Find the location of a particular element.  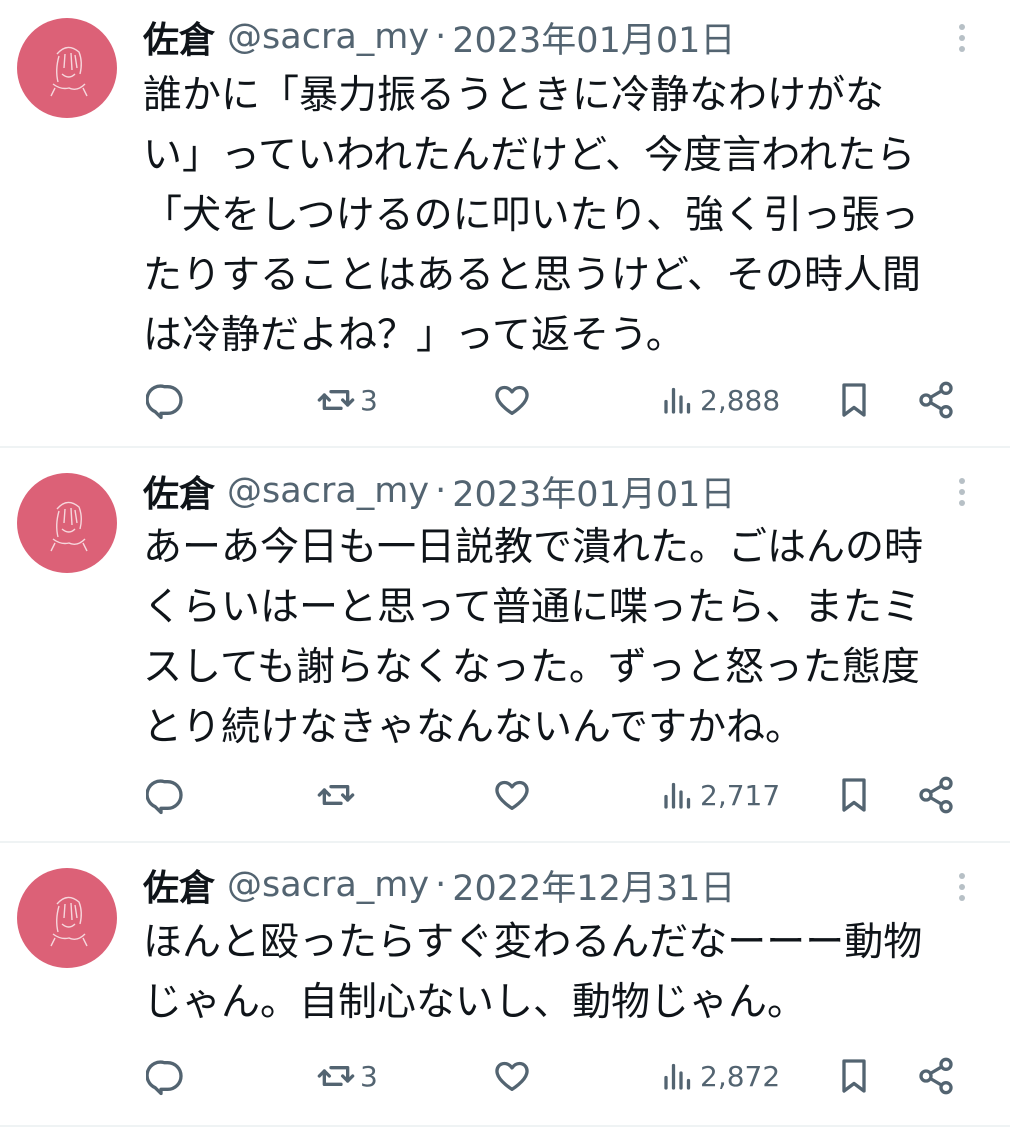

tweet-text-line: スしても謝らなくなった。ずっと怒った態度 is located at coordinates (531, 667).